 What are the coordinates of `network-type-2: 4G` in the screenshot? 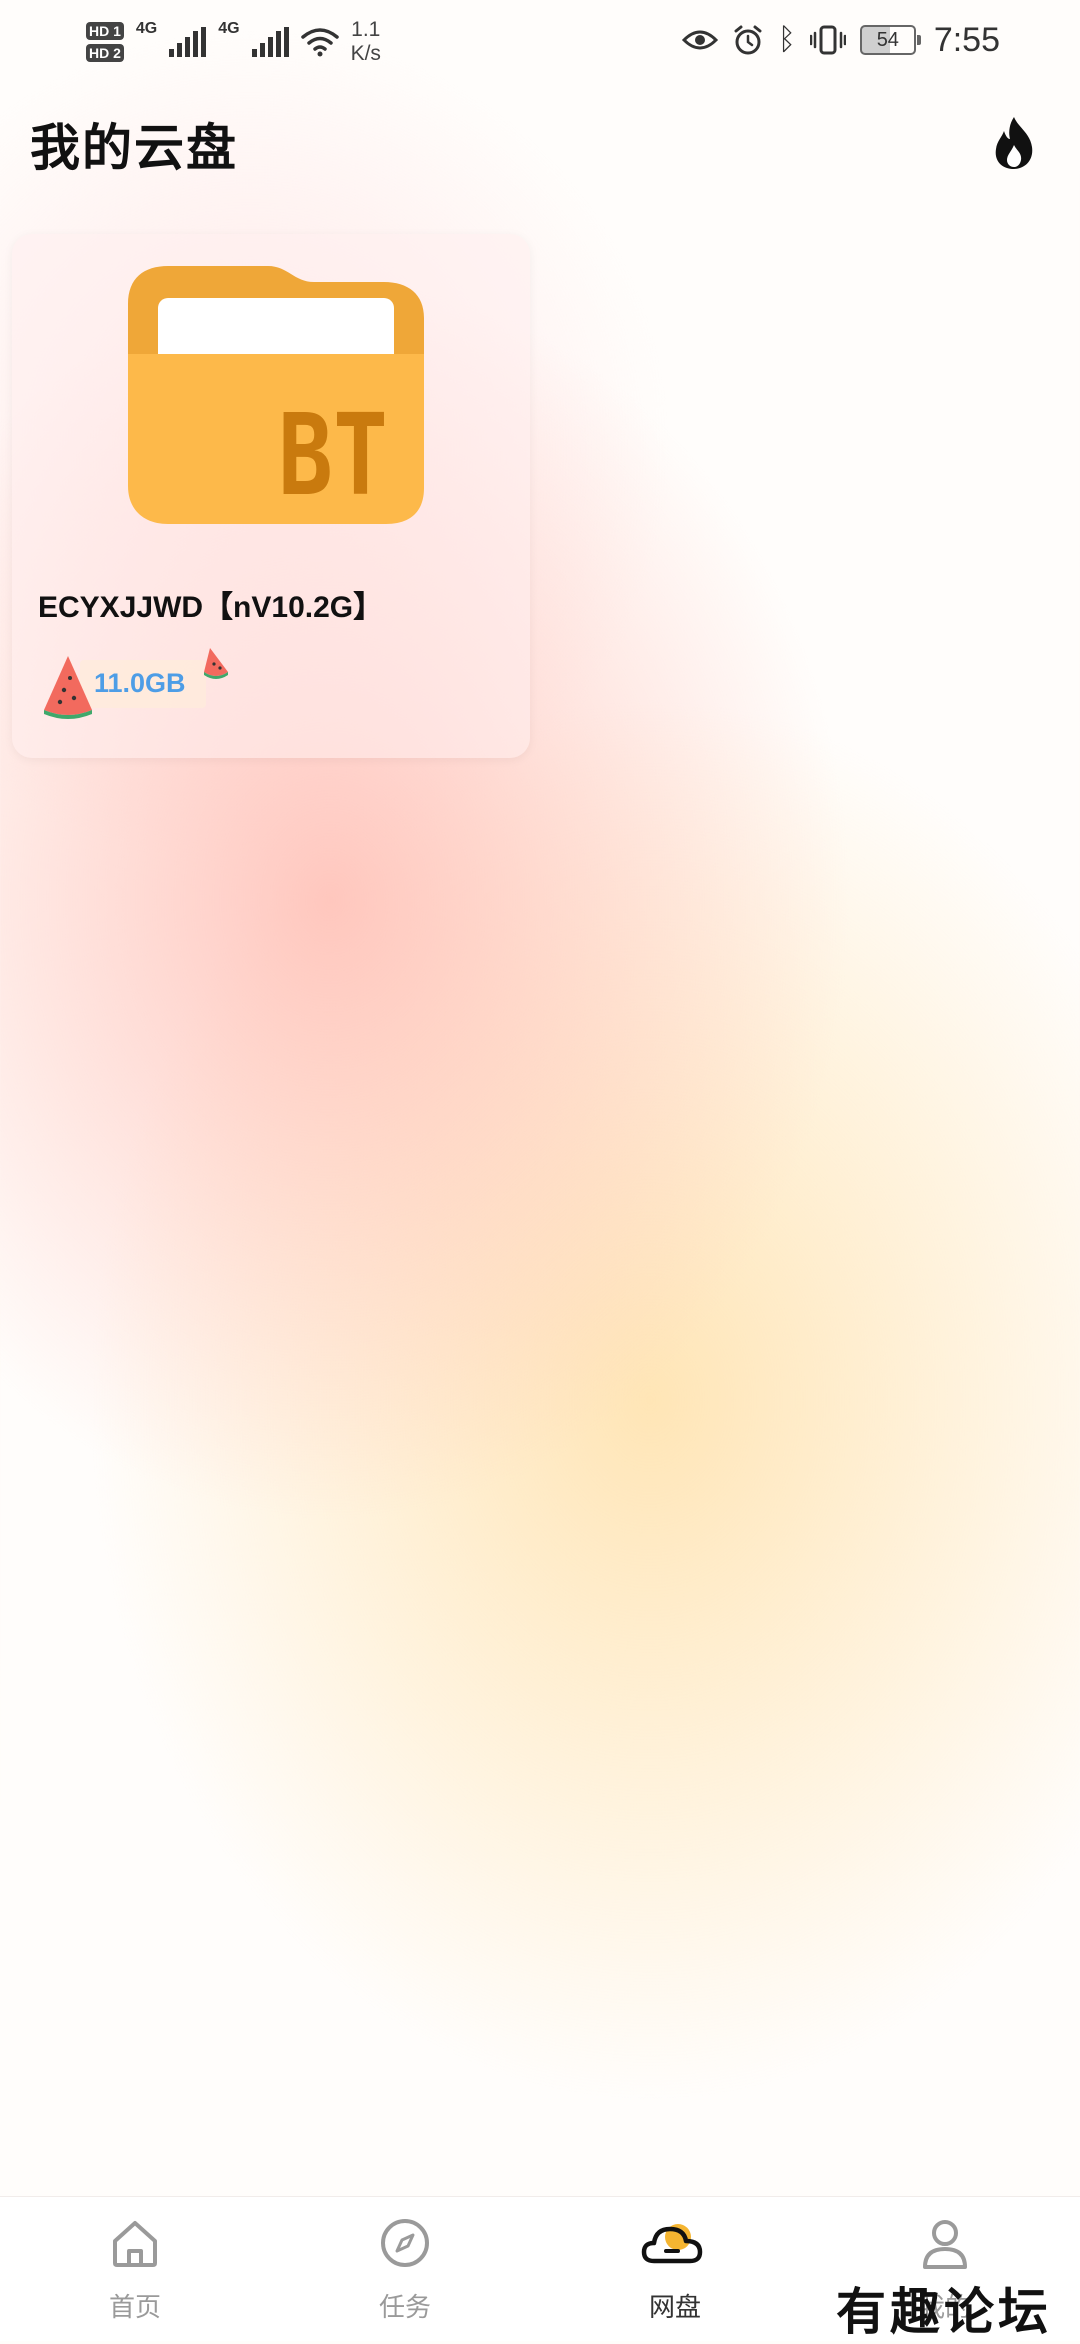 It's located at (229, 28).